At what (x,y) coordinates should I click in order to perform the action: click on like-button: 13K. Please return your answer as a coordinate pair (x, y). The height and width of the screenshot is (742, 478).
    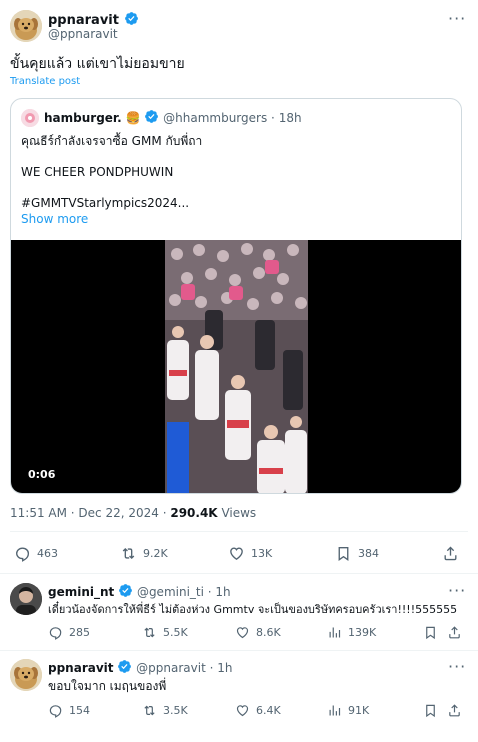
    Looking at the image, I should click on (250, 553).